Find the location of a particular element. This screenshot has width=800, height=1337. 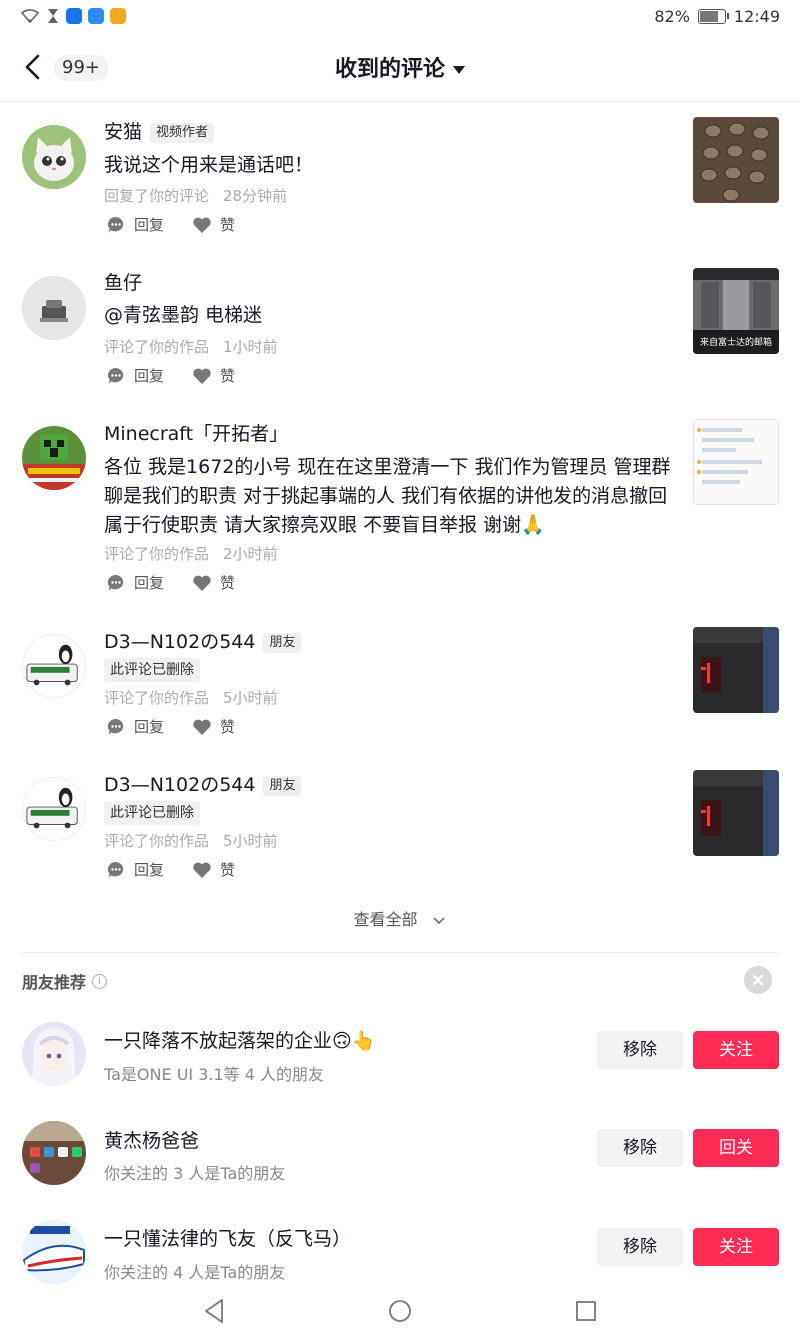

see-all-button: 查看全部 is located at coordinates (400, 918).